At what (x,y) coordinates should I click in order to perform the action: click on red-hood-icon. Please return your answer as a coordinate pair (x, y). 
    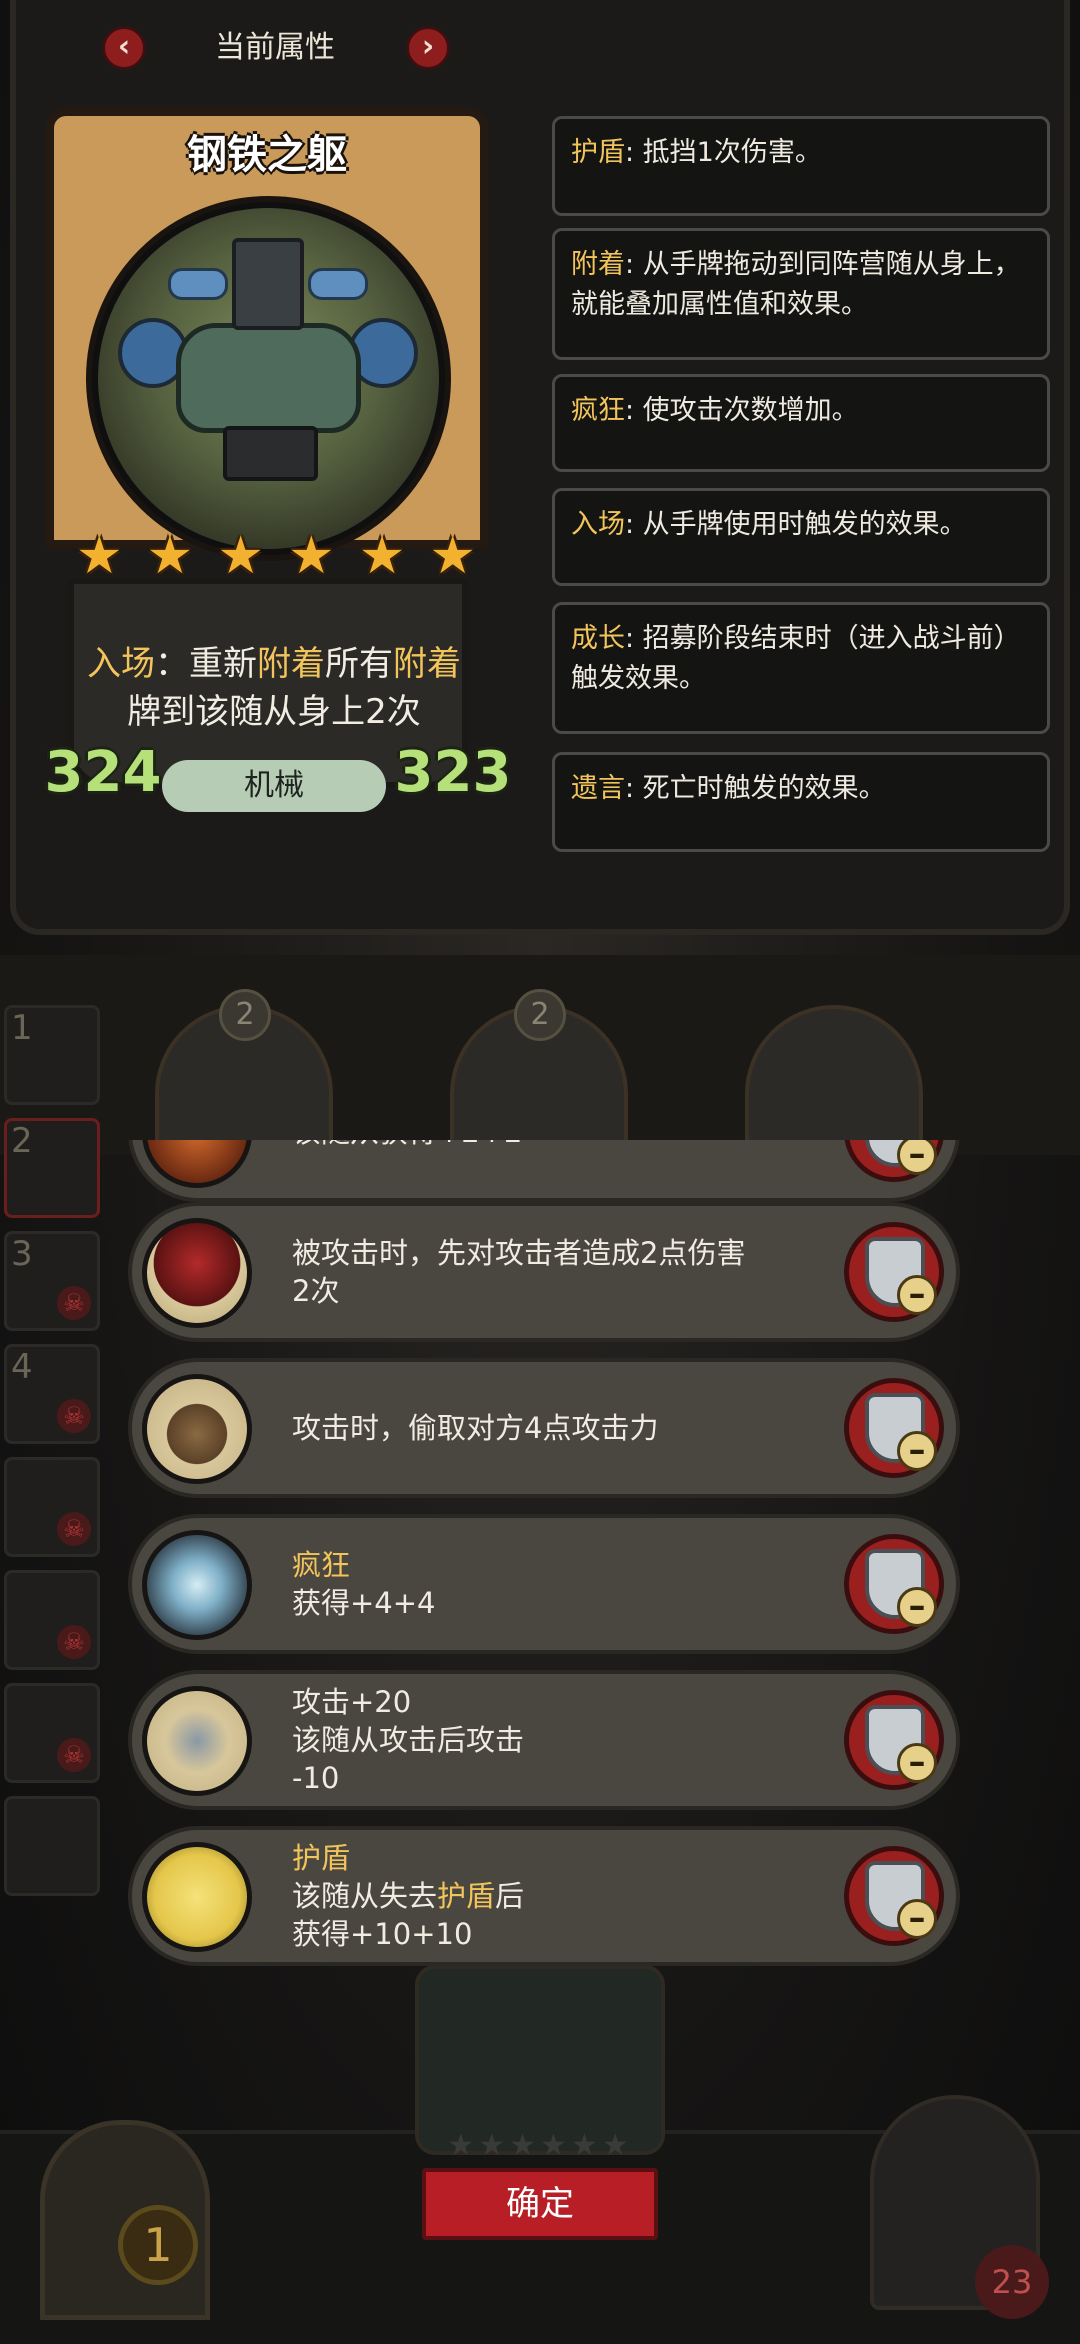
    Looking at the image, I should click on (197, 1273).